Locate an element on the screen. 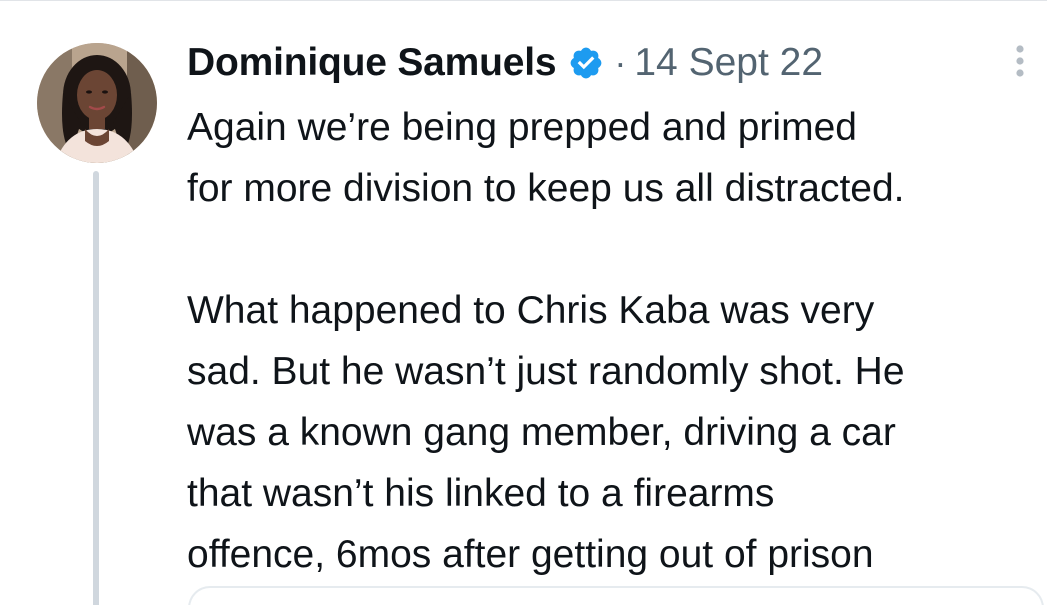 This screenshot has width=1047, height=605. verified-badge-icon is located at coordinates (586, 63).